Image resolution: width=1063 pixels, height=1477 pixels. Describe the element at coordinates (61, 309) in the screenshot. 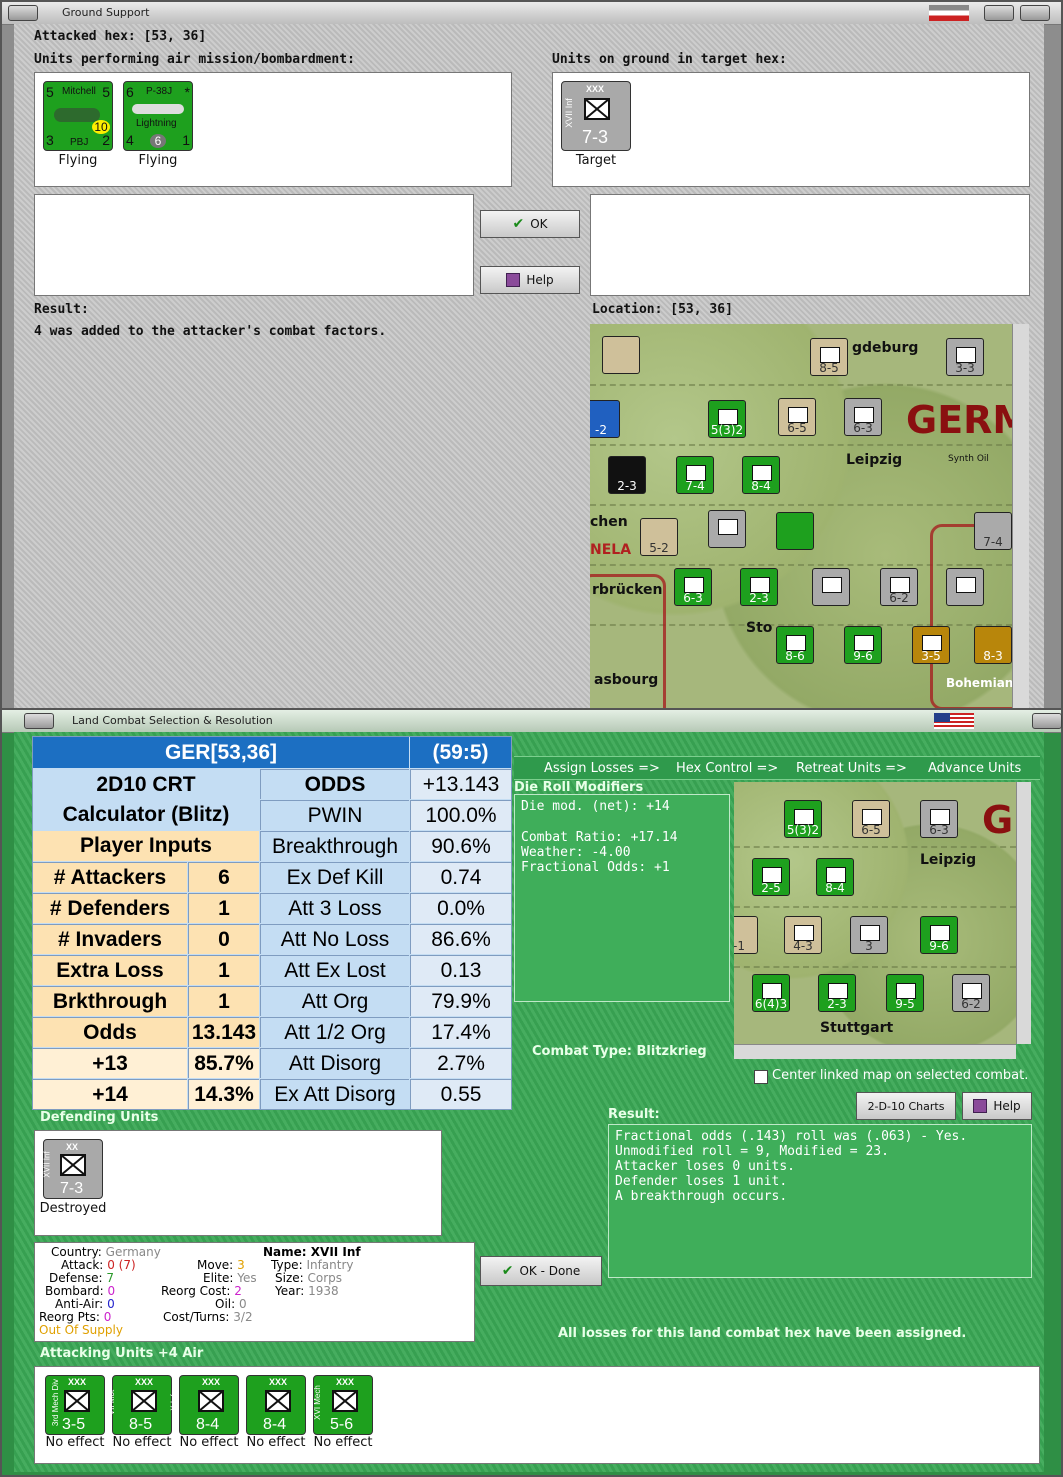

I see `result-label: Result:` at that location.